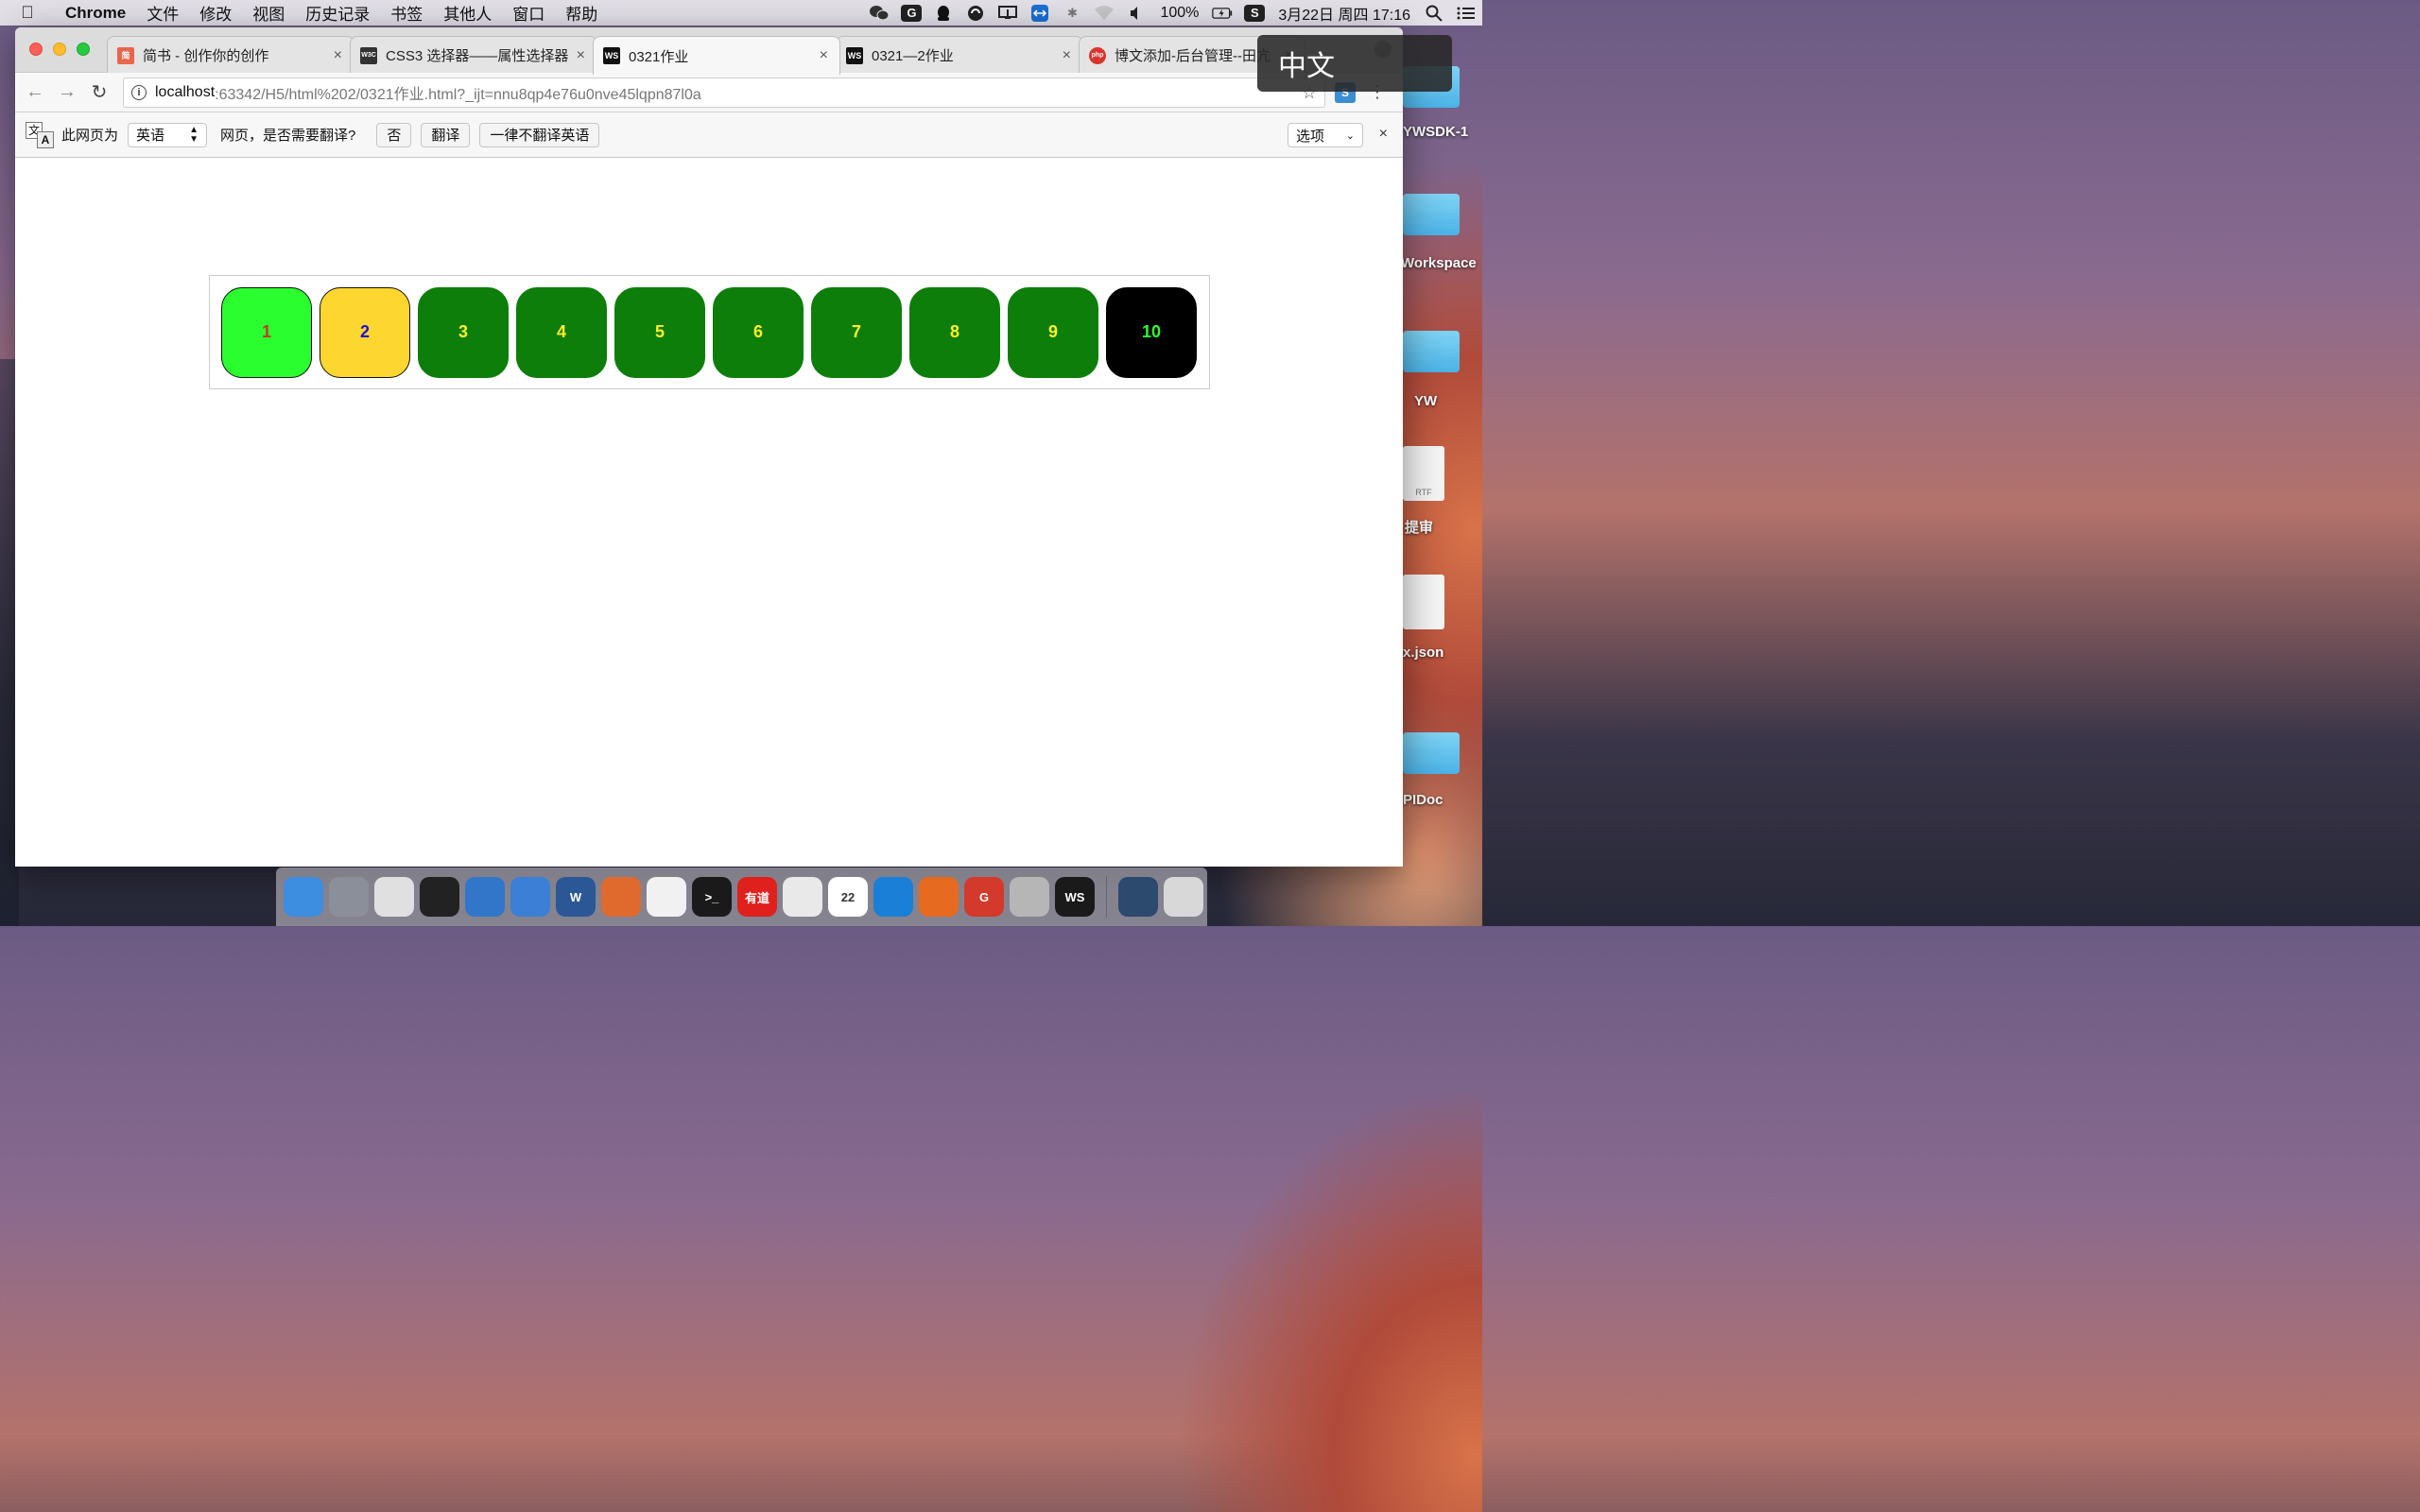 The height and width of the screenshot is (1512, 2420). I want to click on menu-help: 帮助, so click(582, 13).